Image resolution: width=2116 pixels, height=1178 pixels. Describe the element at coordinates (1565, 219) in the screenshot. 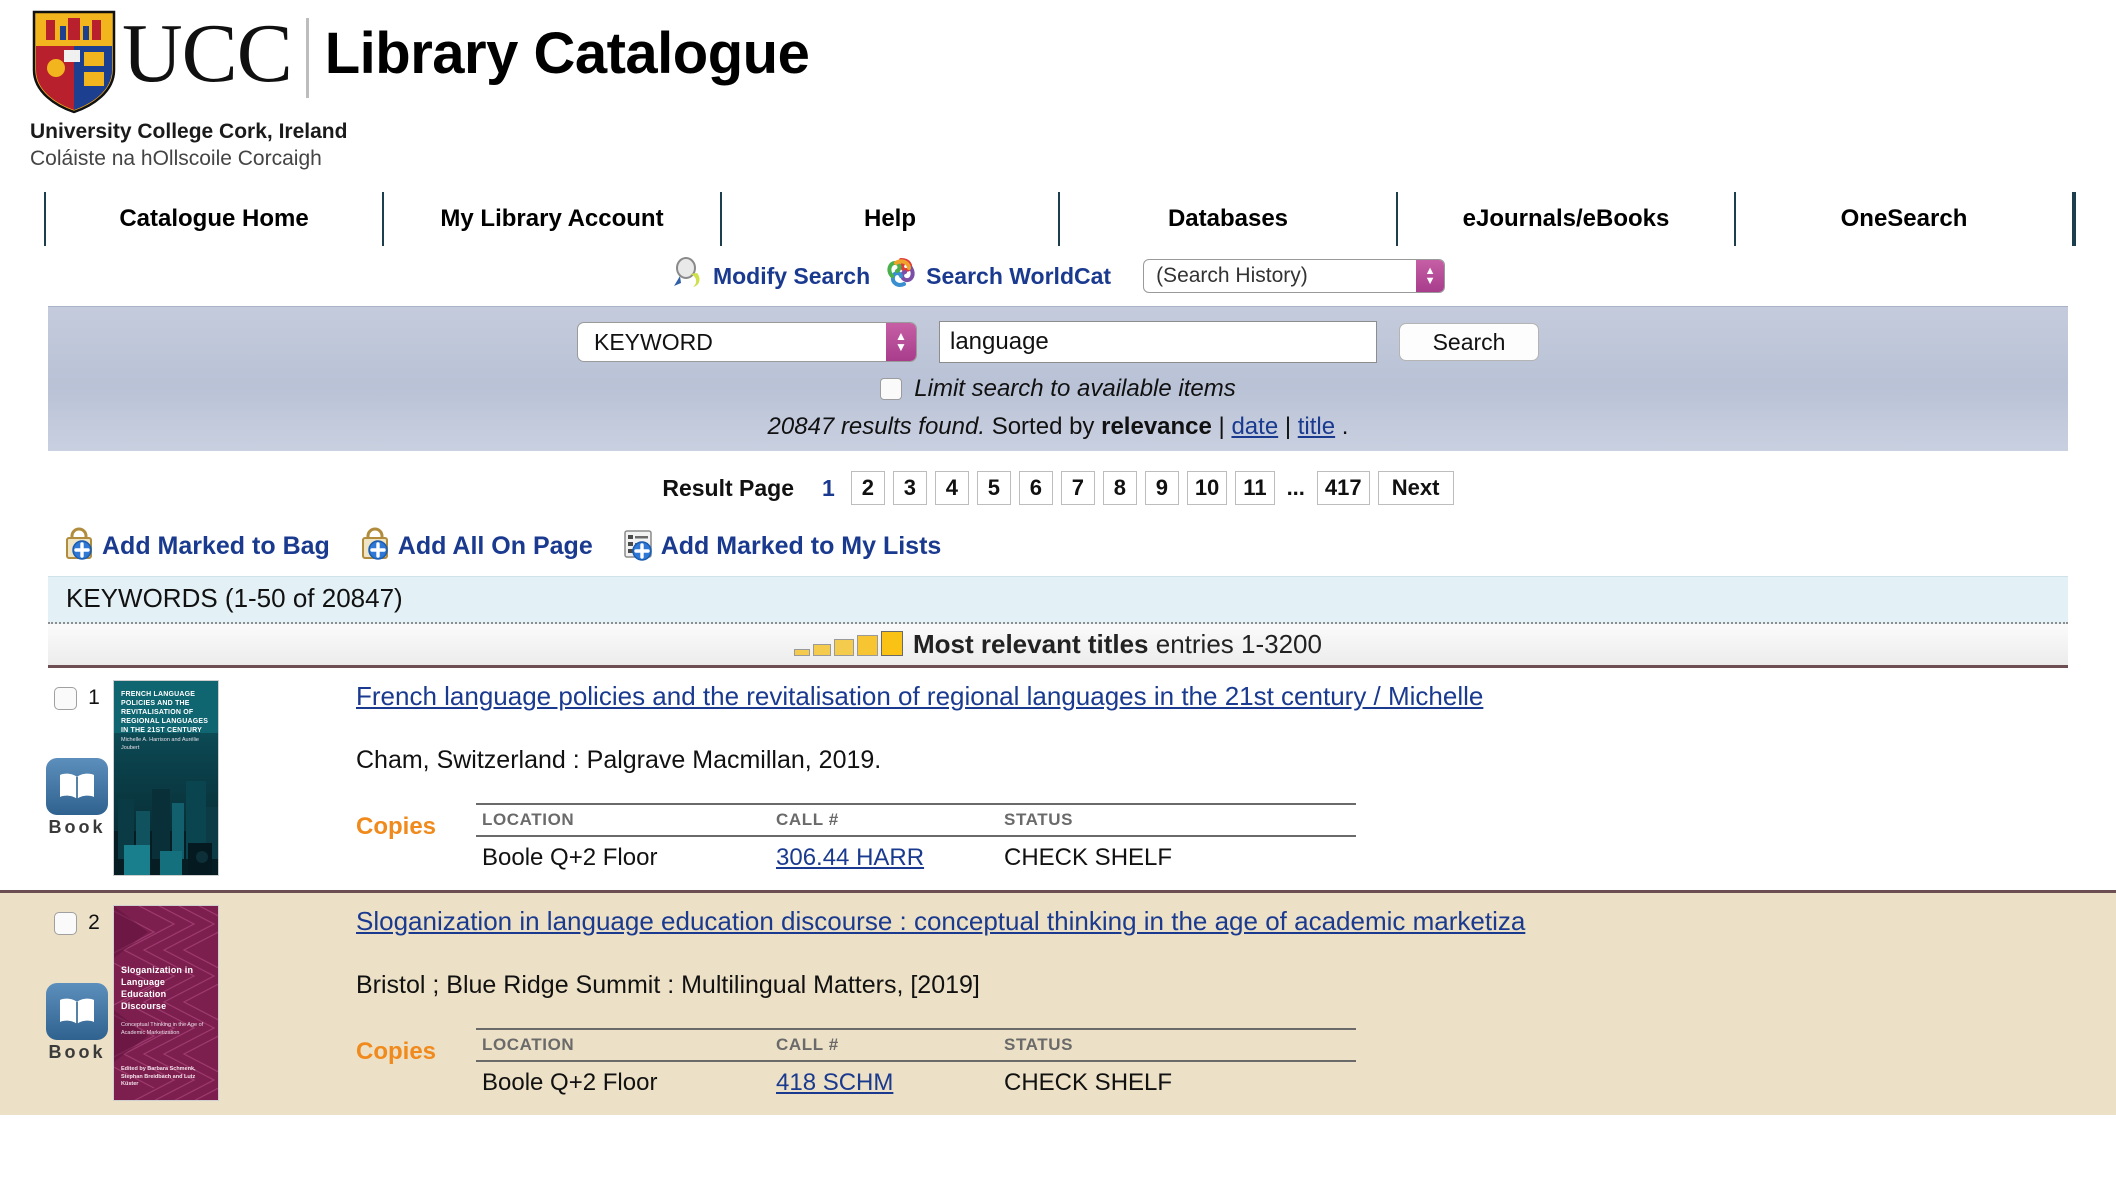

I see `nav-item-ejournals-ebooks: eJournals/eBooks` at that location.